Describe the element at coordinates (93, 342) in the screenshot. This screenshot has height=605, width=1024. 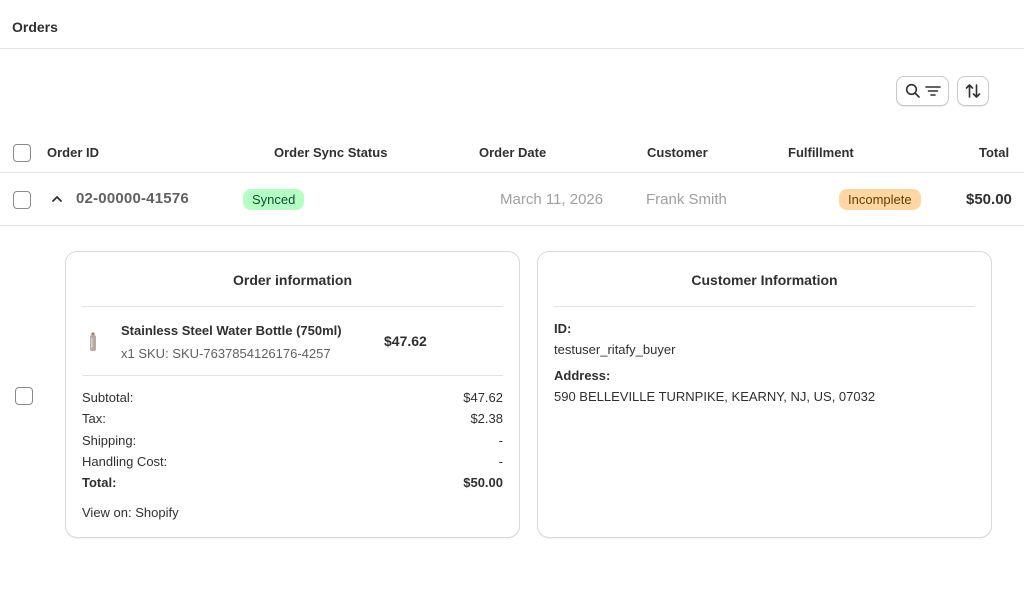
I see `product-thumbnail` at that location.